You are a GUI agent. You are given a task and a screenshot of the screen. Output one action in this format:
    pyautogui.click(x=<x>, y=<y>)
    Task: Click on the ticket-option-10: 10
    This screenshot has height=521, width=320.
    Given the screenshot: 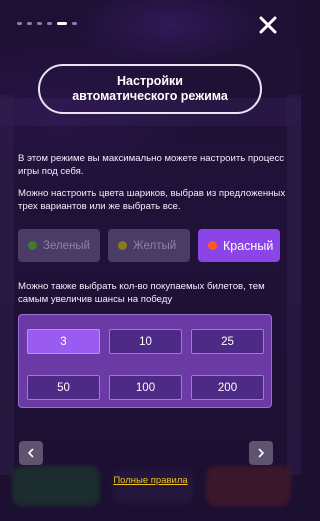 What is the action you would take?
    pyautogui.click(x=145, y=341)
    